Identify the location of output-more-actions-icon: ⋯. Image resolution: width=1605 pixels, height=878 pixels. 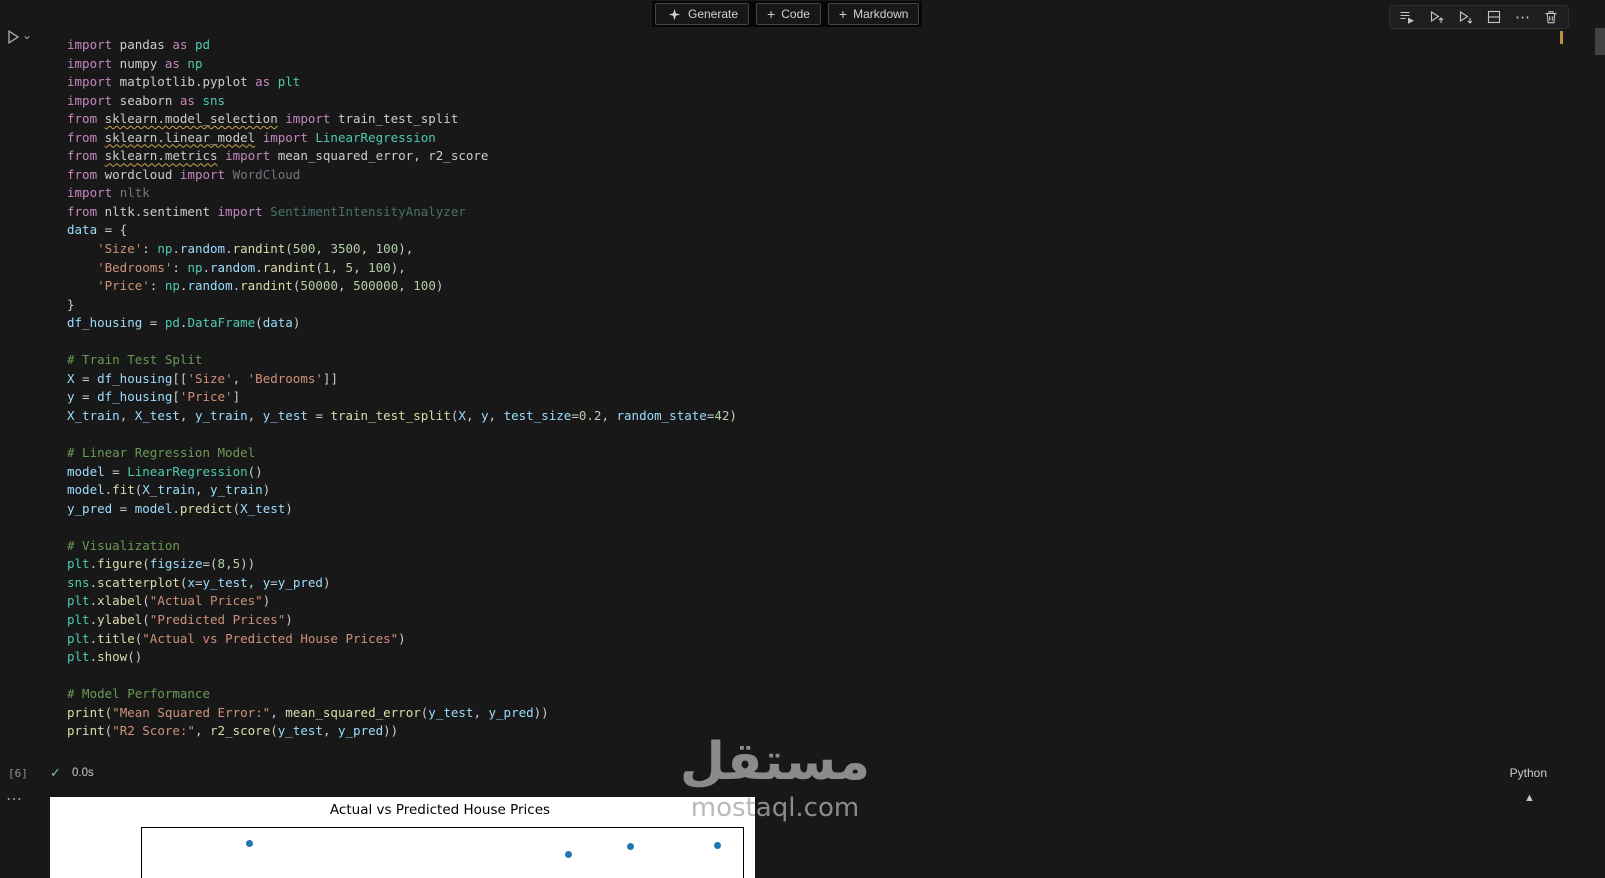
(14, 799).